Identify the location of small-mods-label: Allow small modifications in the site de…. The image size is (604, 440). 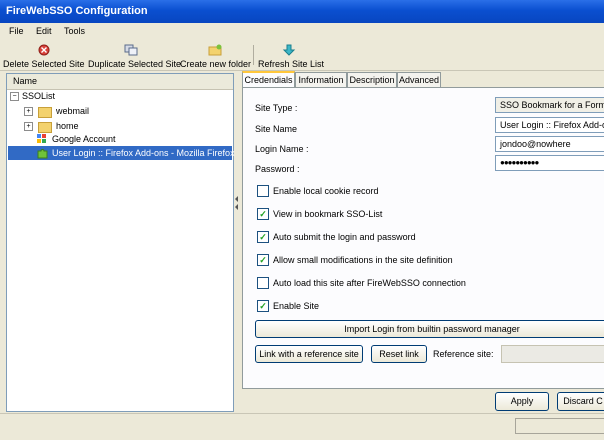
(363, 260).